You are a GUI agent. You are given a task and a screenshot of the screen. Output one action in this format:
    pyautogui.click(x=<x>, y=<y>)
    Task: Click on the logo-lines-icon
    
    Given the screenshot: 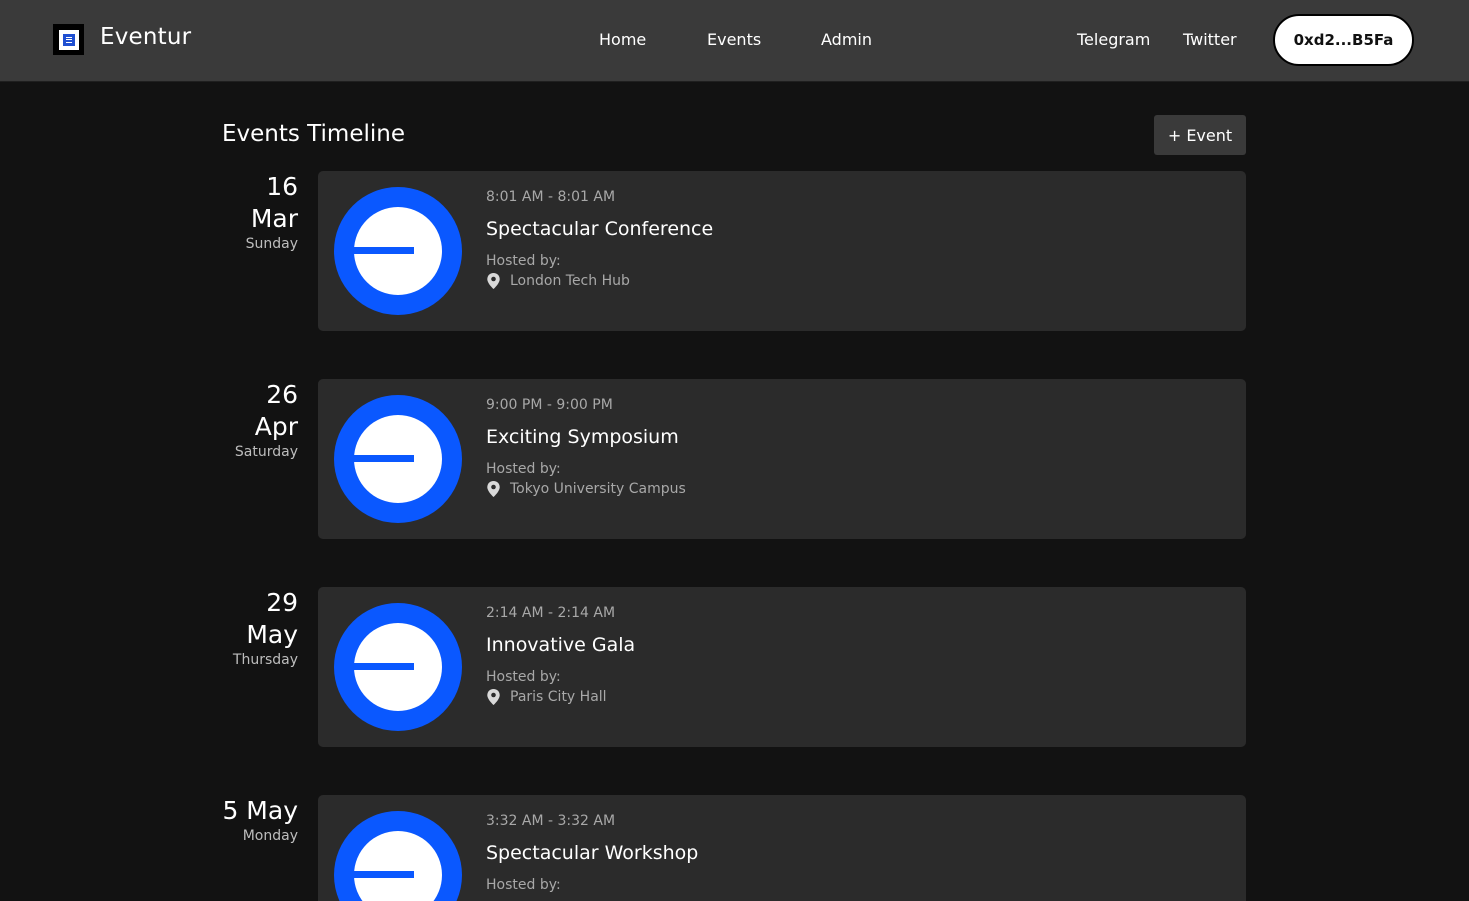 What is the action you would take?
    pyautogui.click(x=68, y=39)
    